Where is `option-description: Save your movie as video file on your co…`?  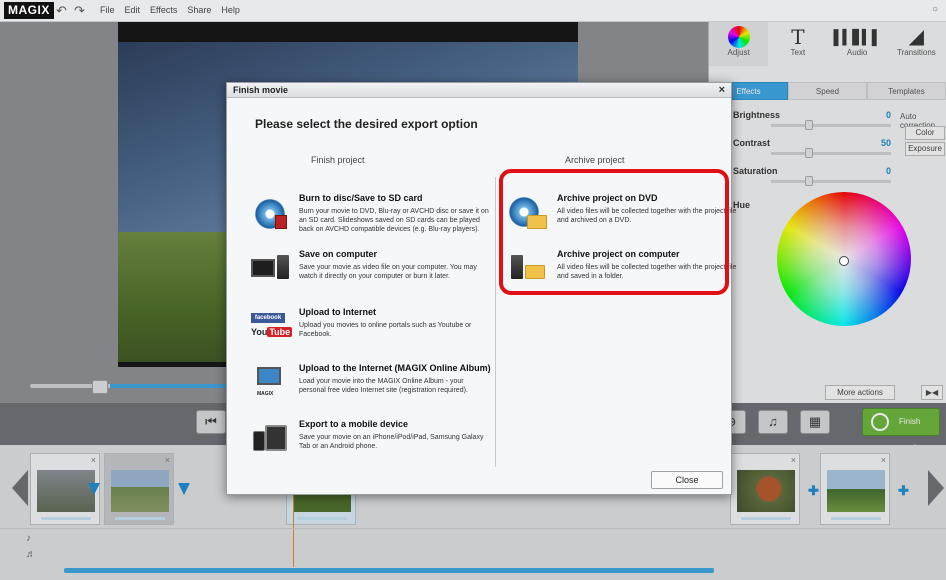 option-description: Save your movie as video file on your co… is located at coordinates (388, 272).